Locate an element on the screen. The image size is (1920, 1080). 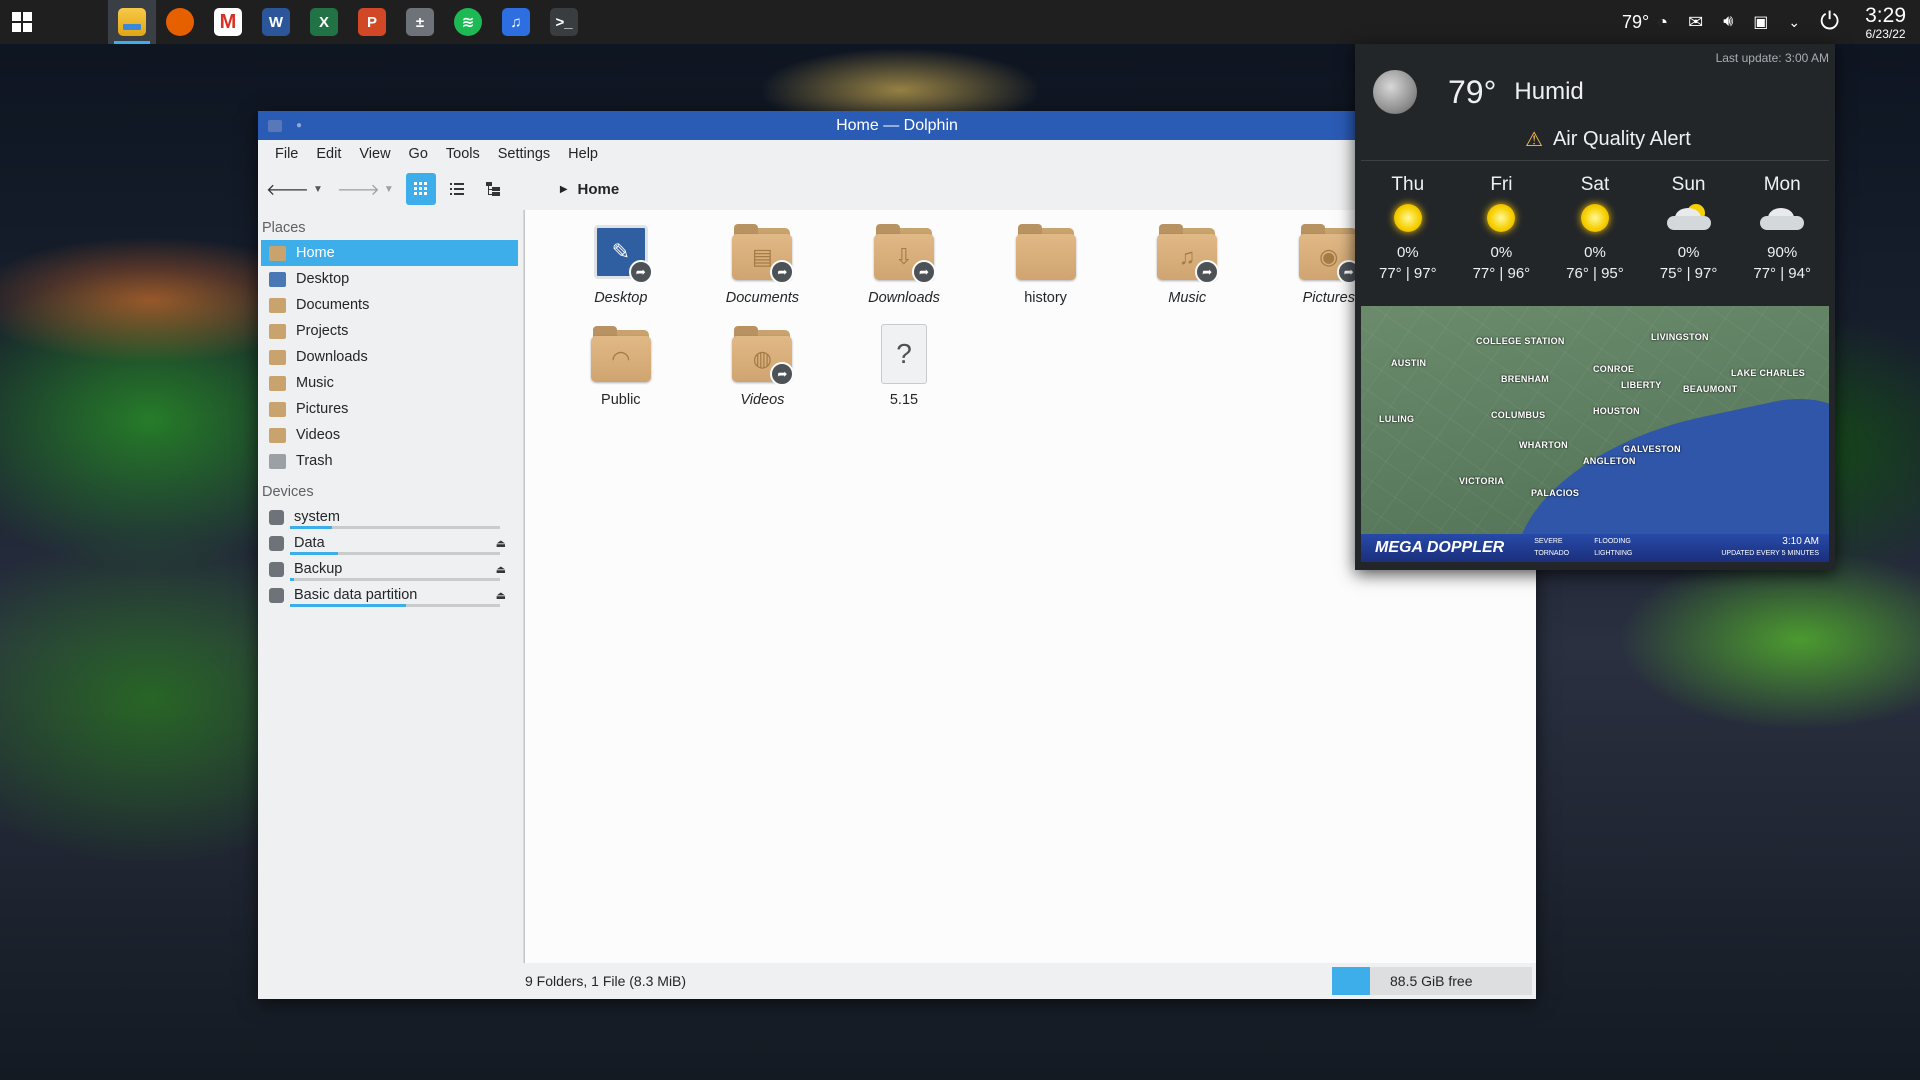
menu-edit: Edit is located at coordinates (328, 154).